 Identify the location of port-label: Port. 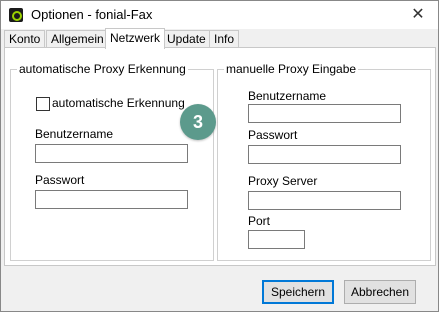
(259, 221).